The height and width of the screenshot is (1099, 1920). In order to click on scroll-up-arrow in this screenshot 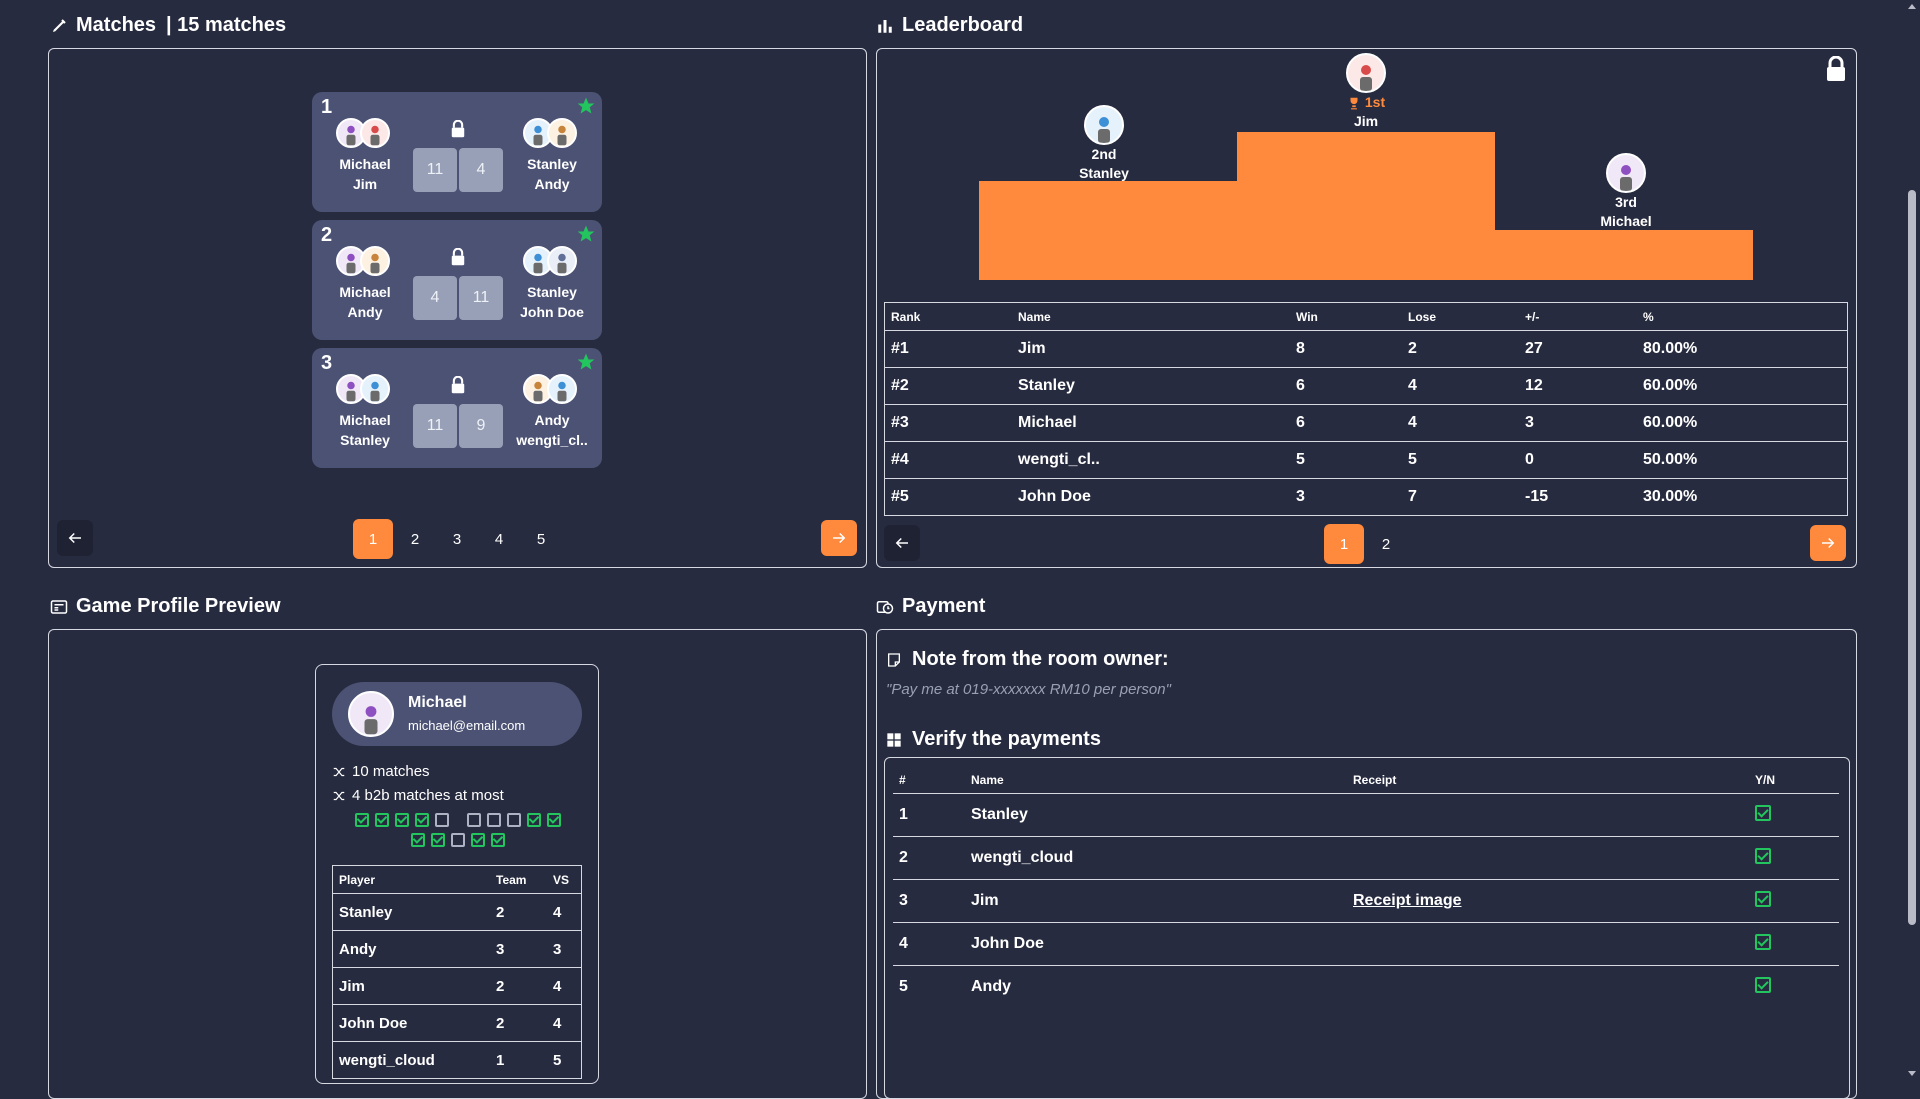, I will do `click(1912, 6)`.